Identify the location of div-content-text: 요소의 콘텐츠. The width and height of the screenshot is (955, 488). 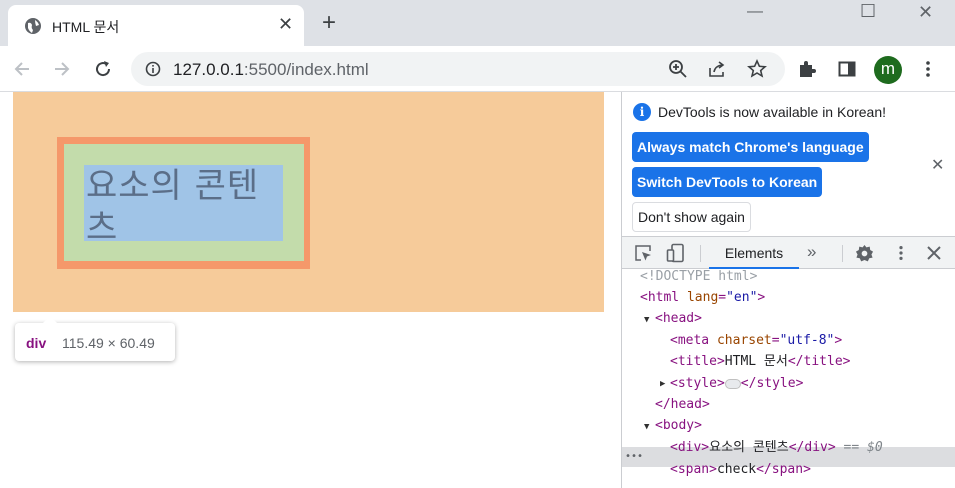
(186, 207).